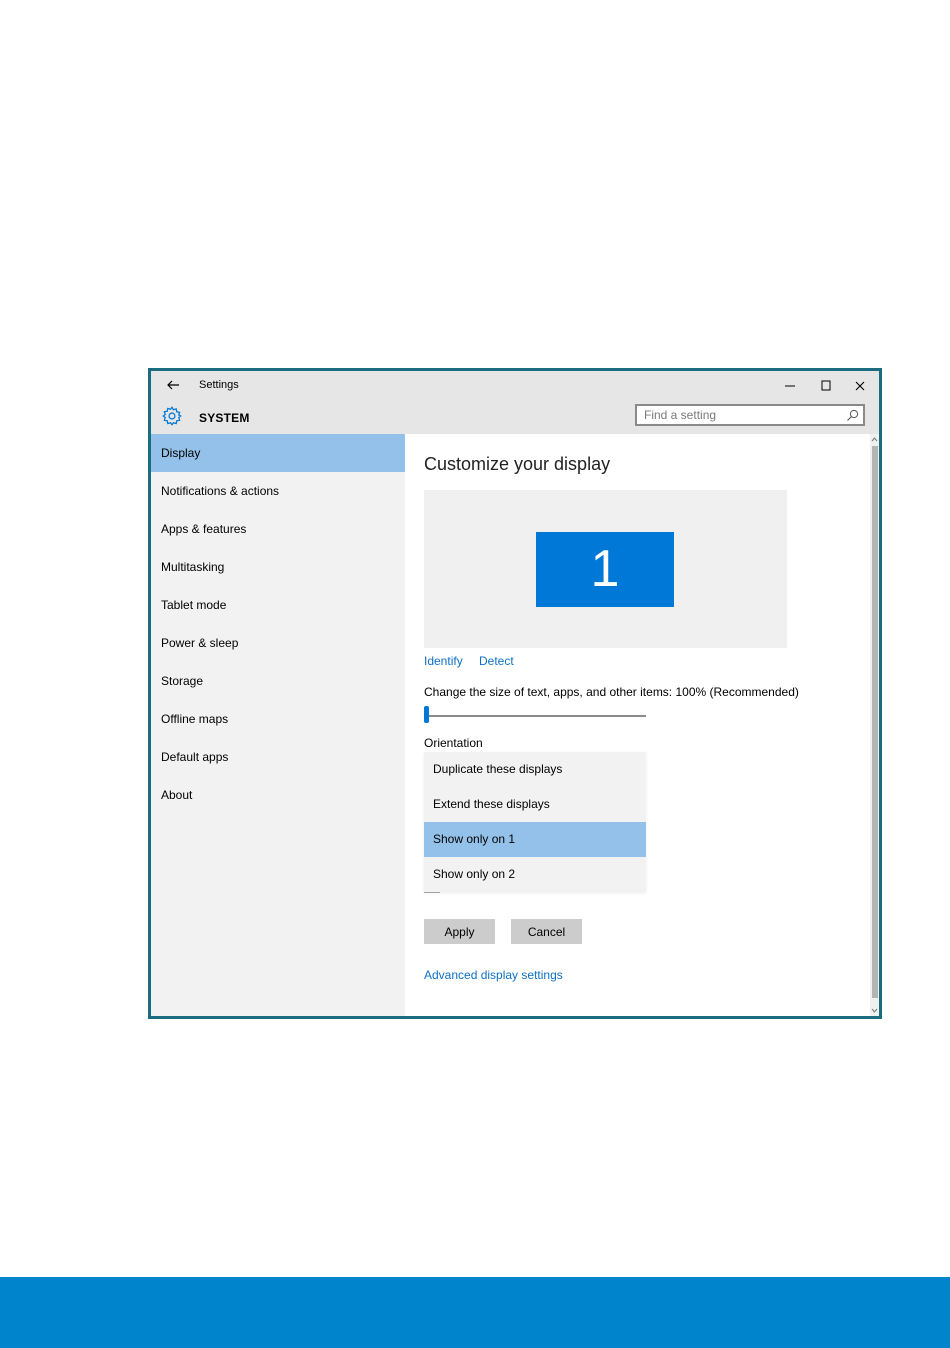 This screenshot has width=950, height=1348. I want to click on sidebar-item-power-sleep: Power & sleep, so click(278, 643).